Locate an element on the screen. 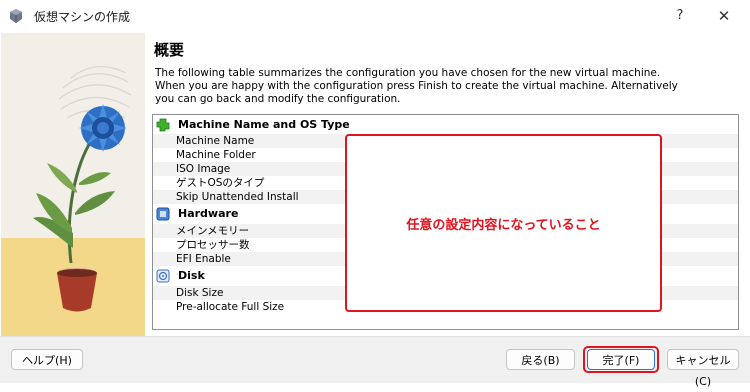 The image size is (750, 392). title-bar: 仮想マシンの作成 ? ✕ is located at coordinates (375, 16).